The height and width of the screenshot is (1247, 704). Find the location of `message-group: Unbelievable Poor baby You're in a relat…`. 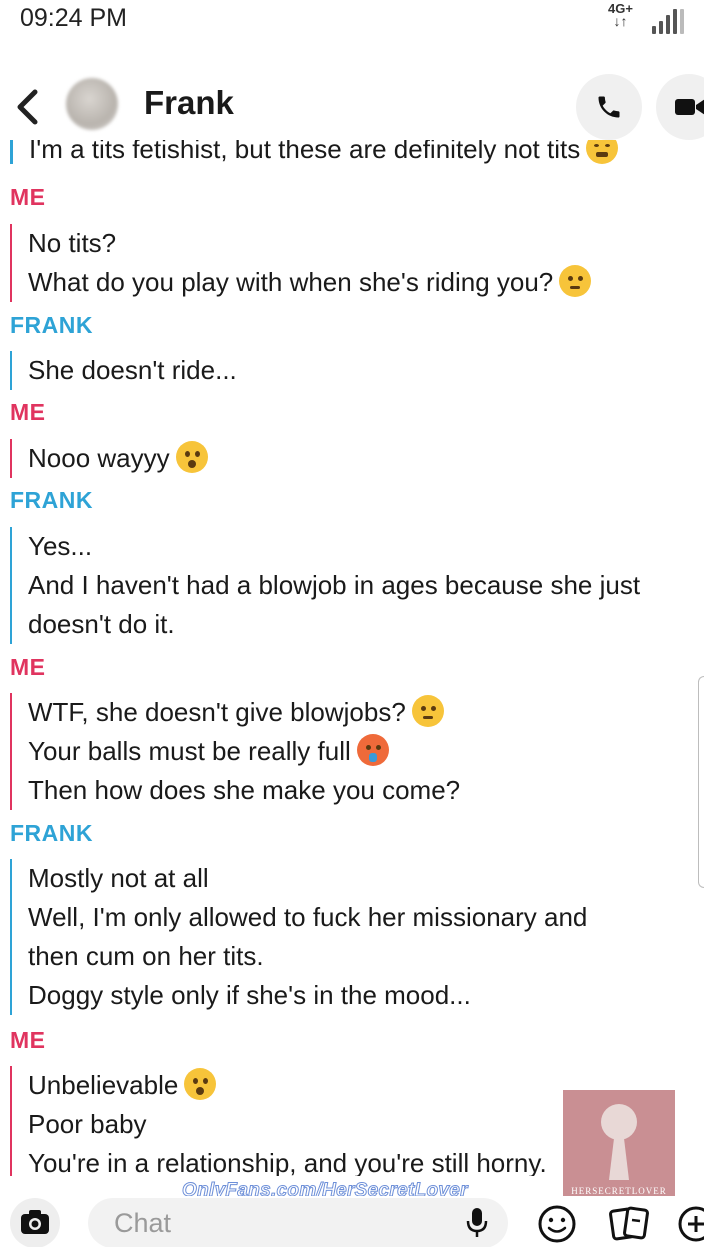

message-group: Unbelievable Poor baby You're in a relat… is located at coordinates (278, 1121).